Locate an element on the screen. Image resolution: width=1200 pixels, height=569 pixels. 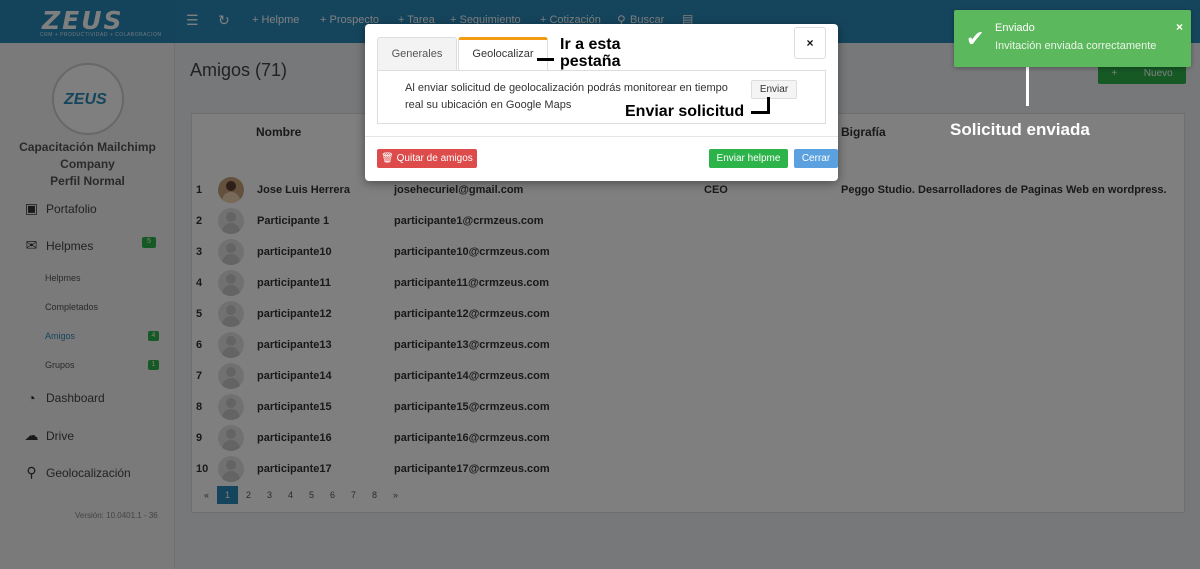
close-modal-button: Cerrar is located at coordinates (816, 158).